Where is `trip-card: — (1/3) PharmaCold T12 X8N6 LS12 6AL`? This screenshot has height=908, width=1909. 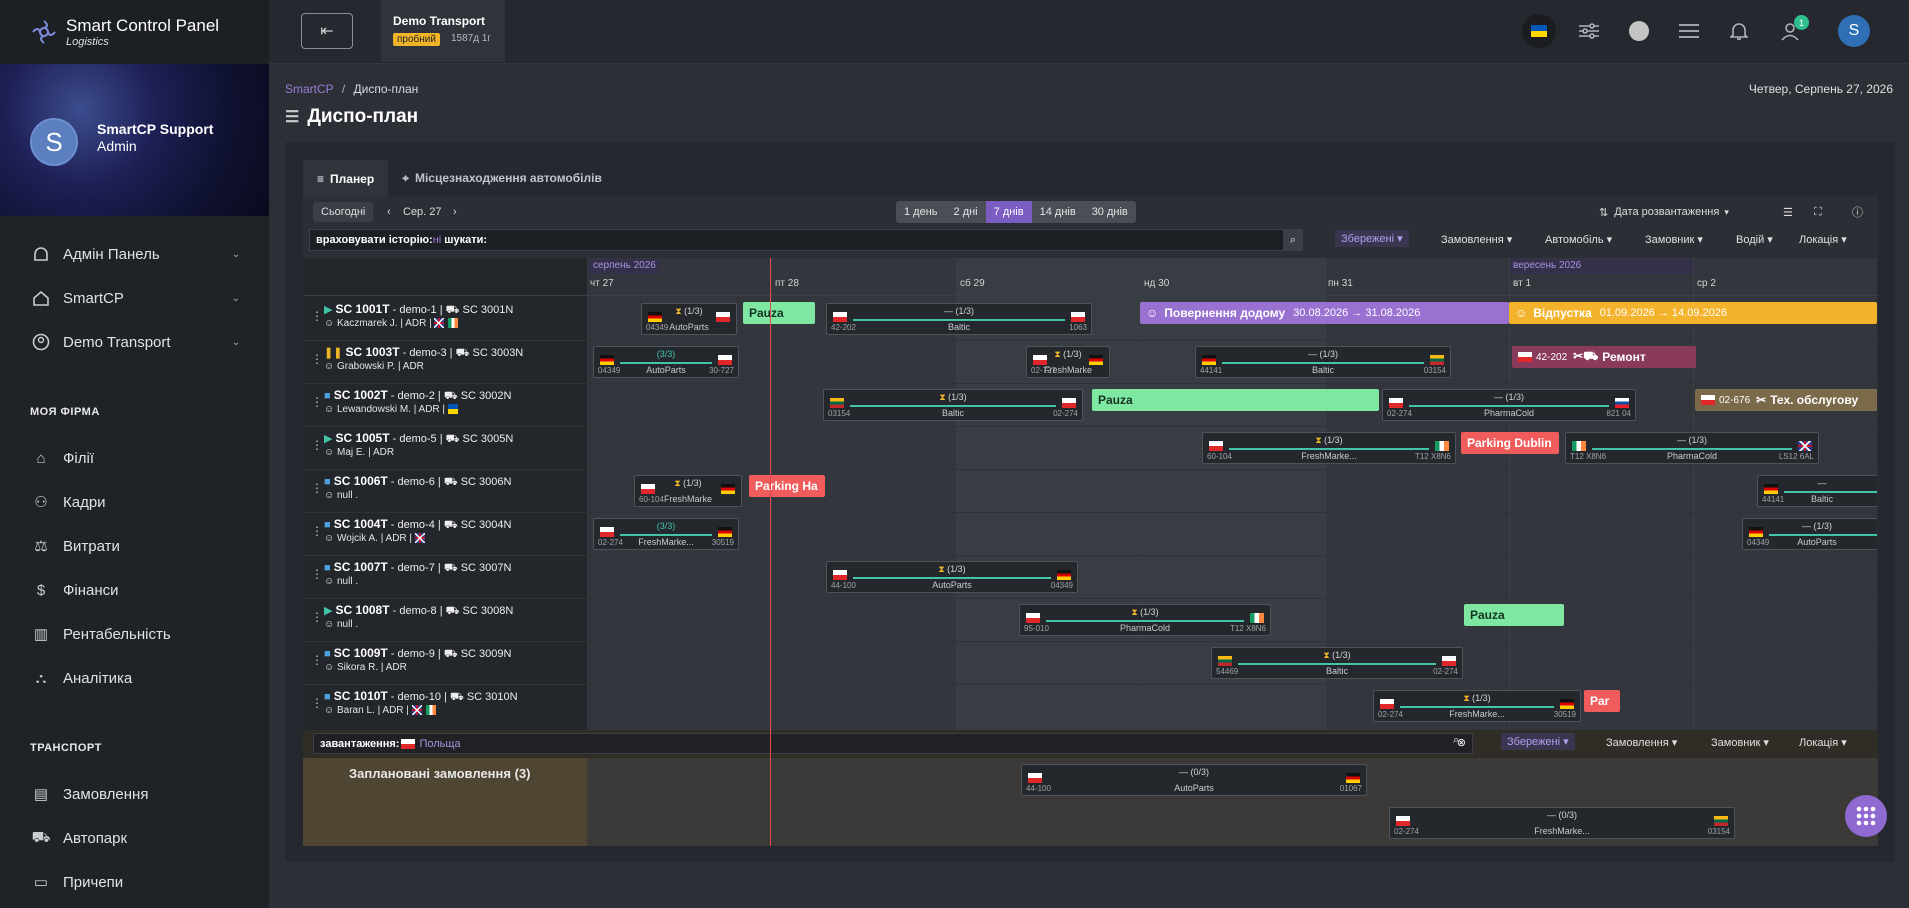
trip-card: — (1/3) PharmaCold T12 X8N6 LS12 6AL is located at coordinates (1692, 448).